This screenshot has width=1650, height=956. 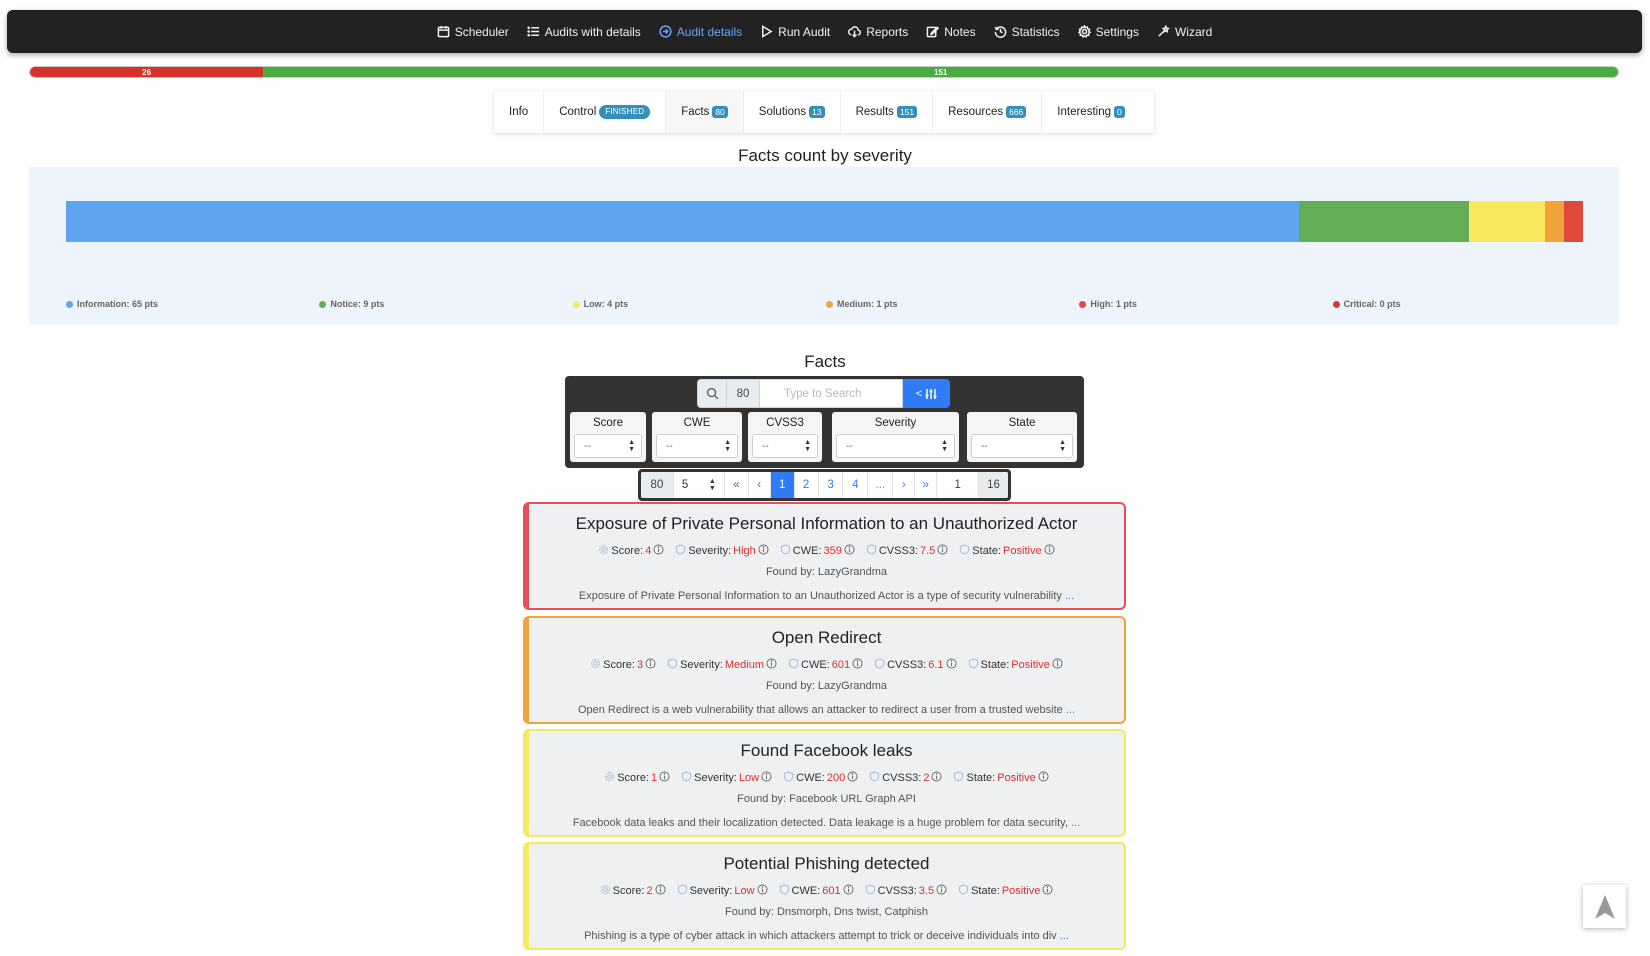 What do you see at coordinates (898, 551) in the screenshot?
I see `meta-label: CVSS3:` at bounding box center [898, 551].